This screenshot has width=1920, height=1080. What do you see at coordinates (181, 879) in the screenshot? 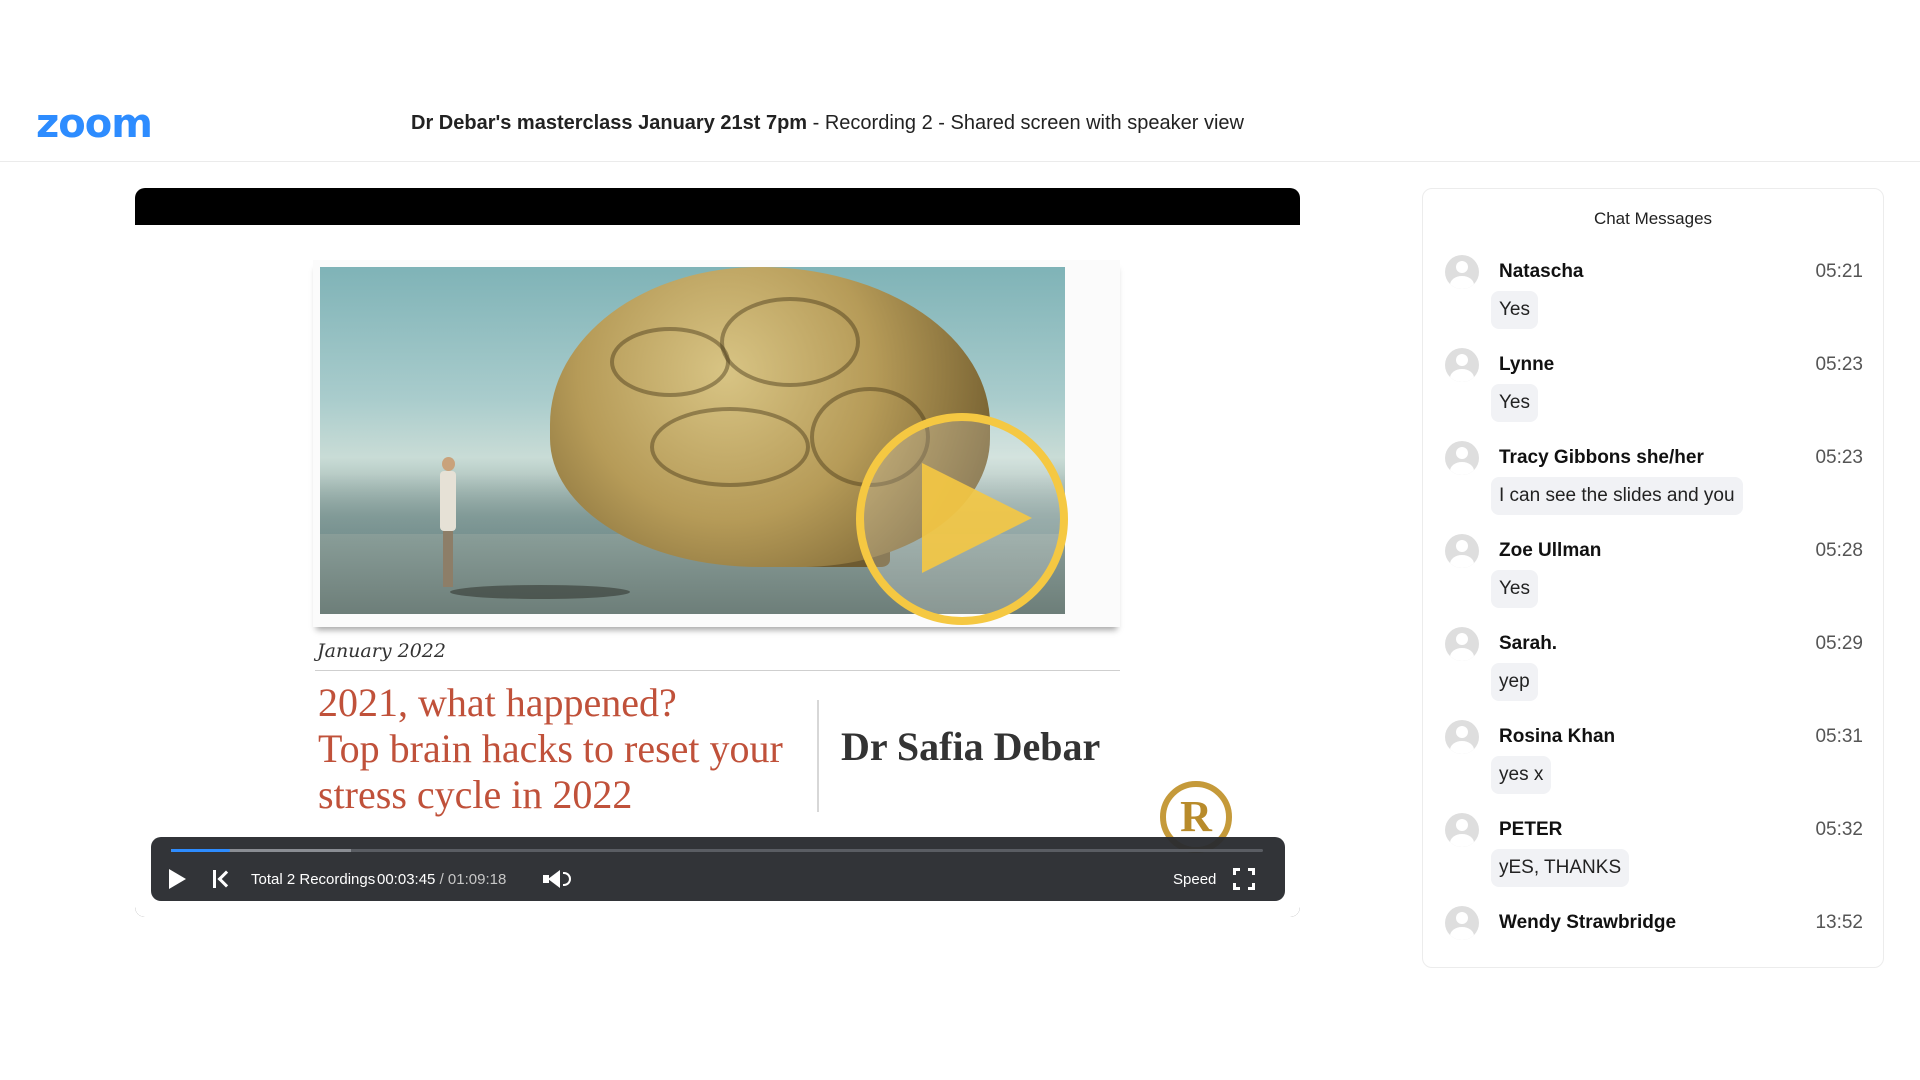
I see `play-icon` at bounding box center [181, 879].